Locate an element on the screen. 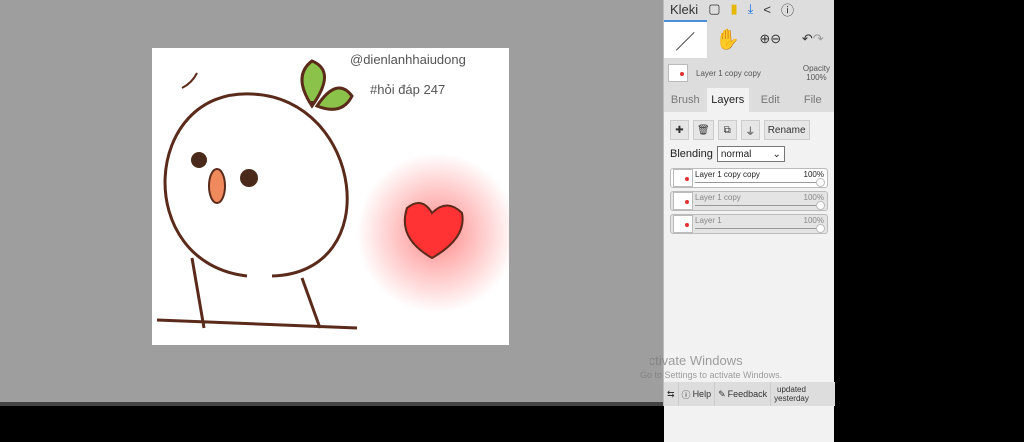 This screenshot has width=1024, height=442. help-button: ⓘ Help is located at coordinates (697, 394).